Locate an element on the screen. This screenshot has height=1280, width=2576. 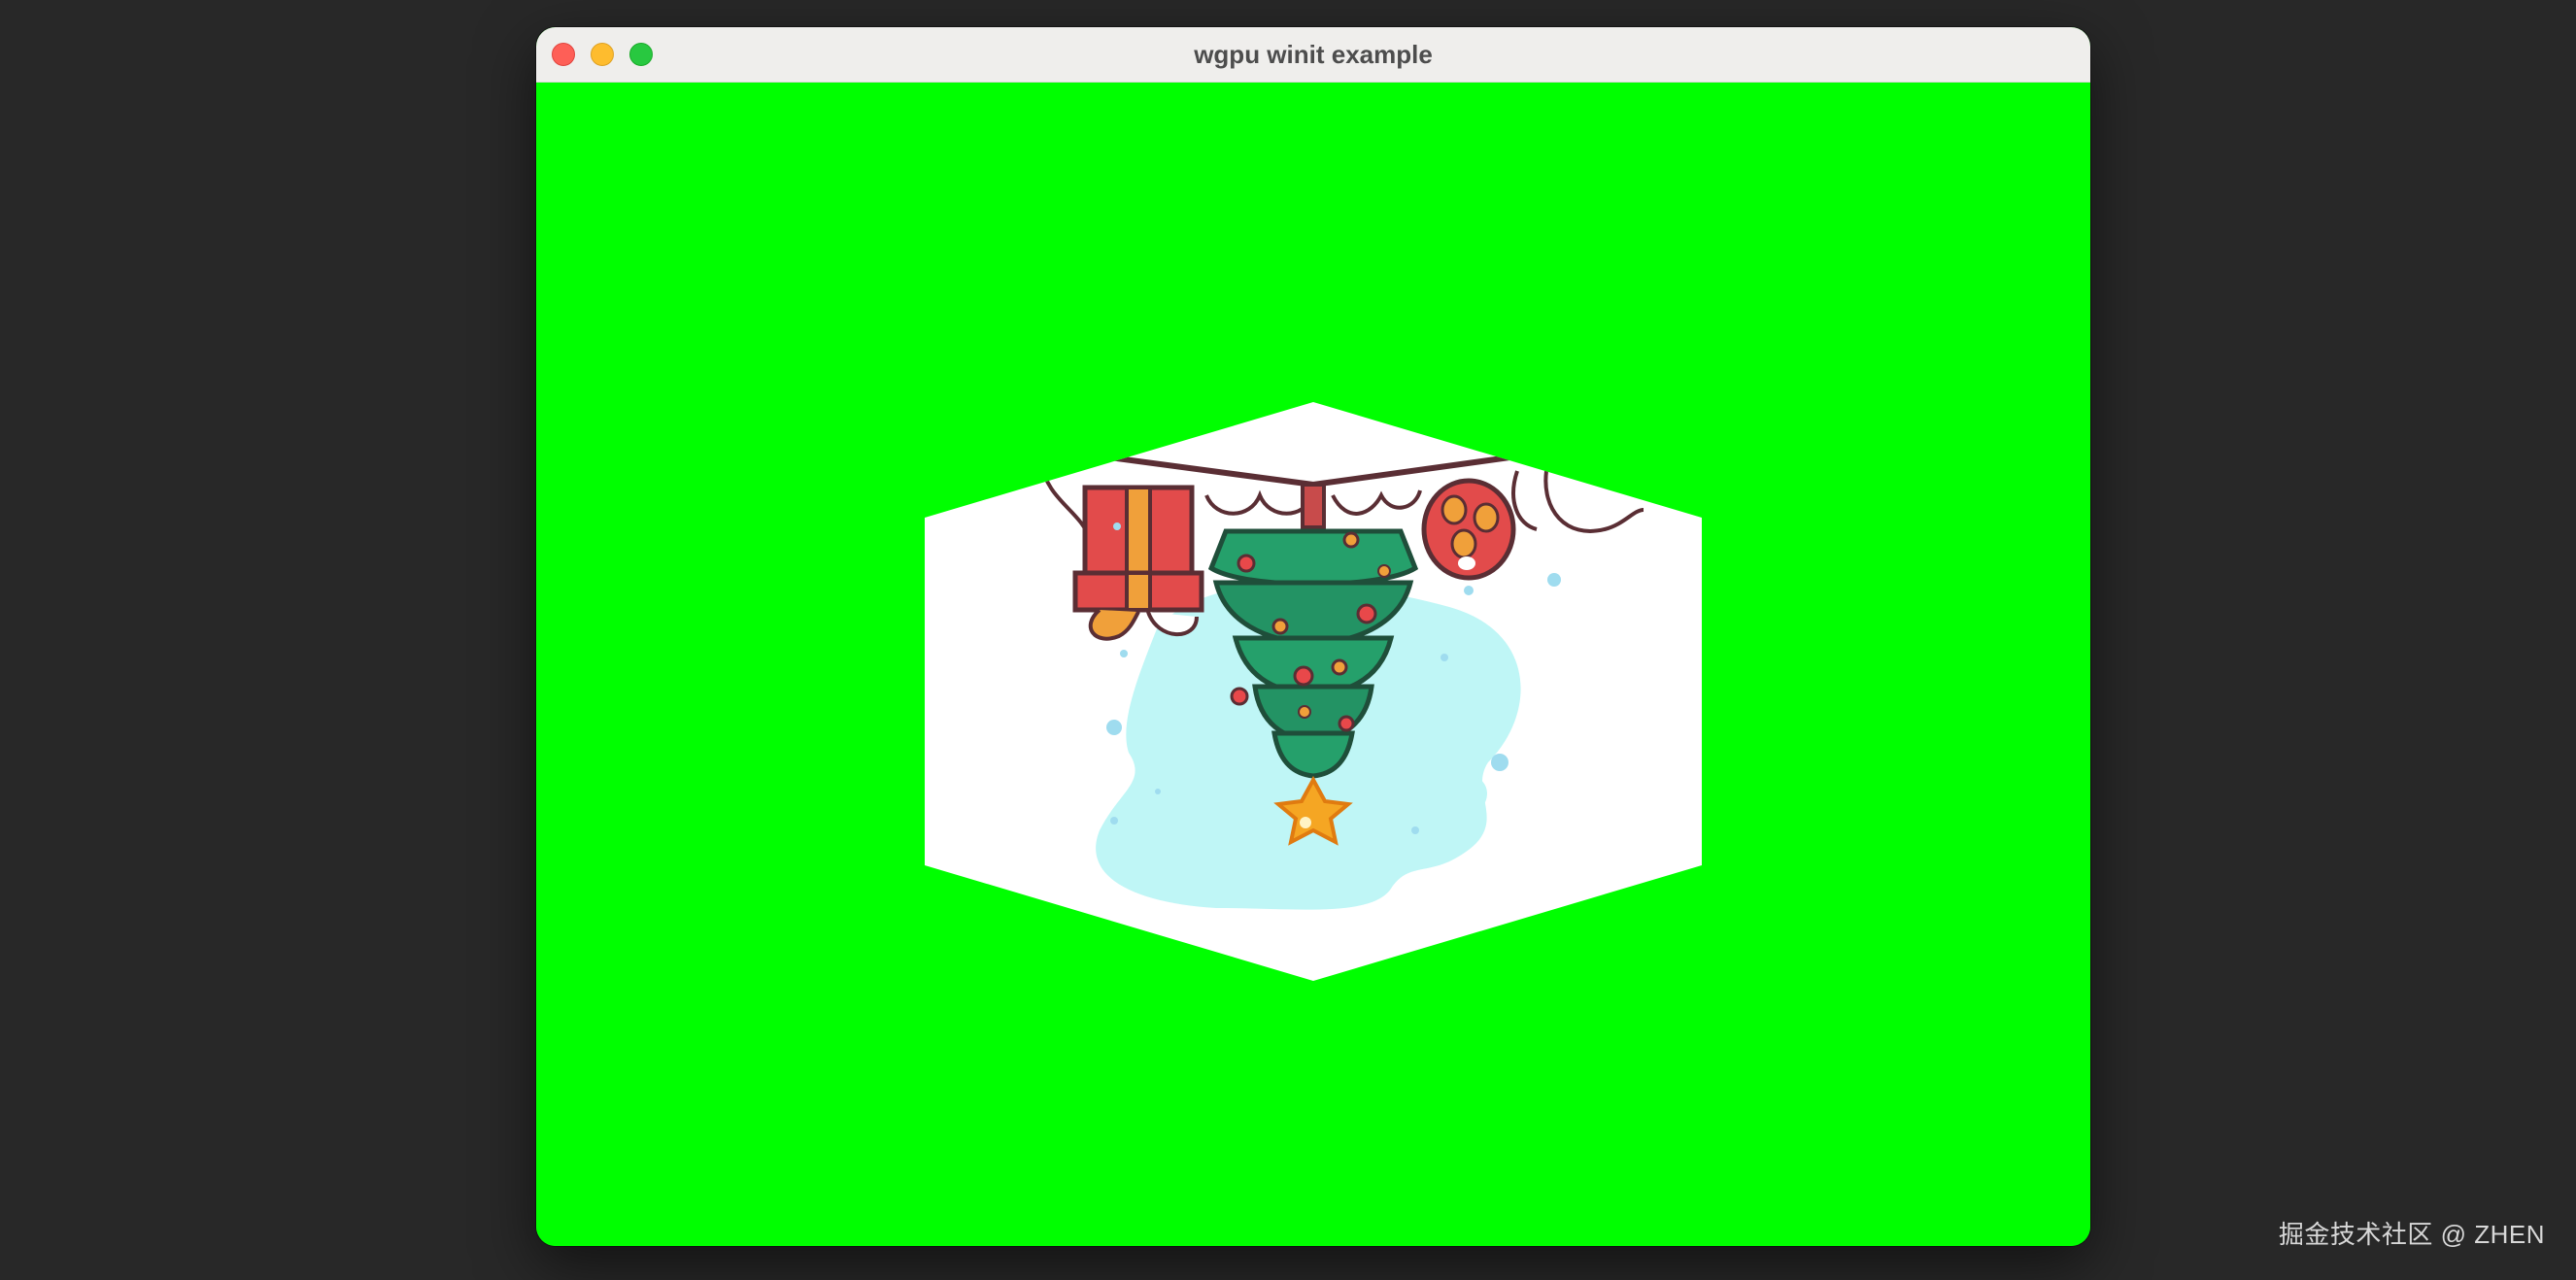
title-bar: wgpu winit example is located at coordinates (1313, 55).